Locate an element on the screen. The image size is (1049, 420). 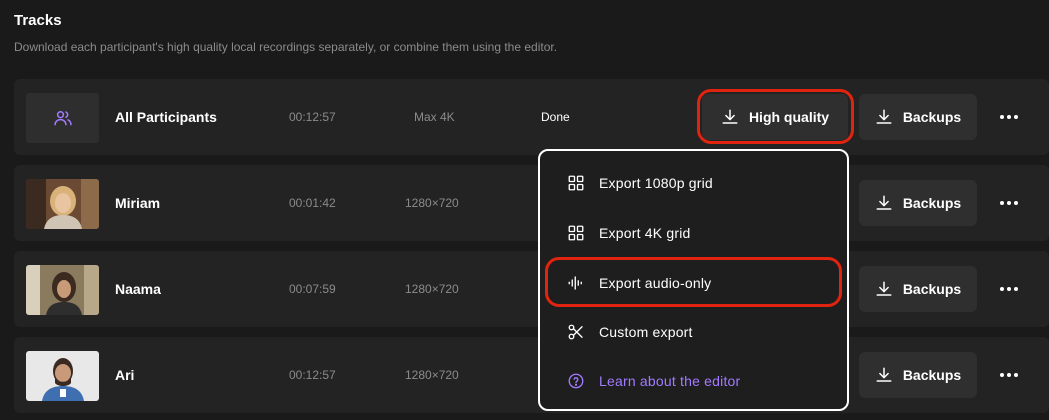
menu-item-export-4k-grid: Export 4K grid is located at coordinates (693, 233).